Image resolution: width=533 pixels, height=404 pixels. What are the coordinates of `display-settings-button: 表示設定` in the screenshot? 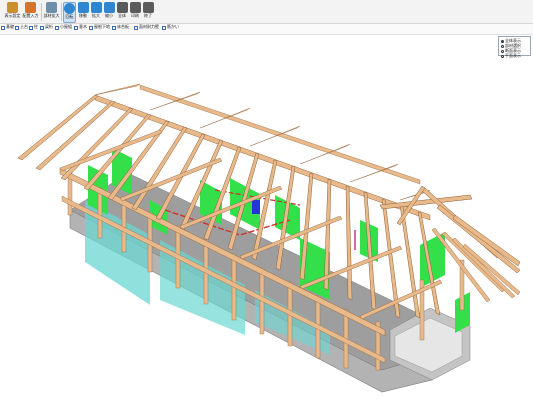 It's located at (12, 12).